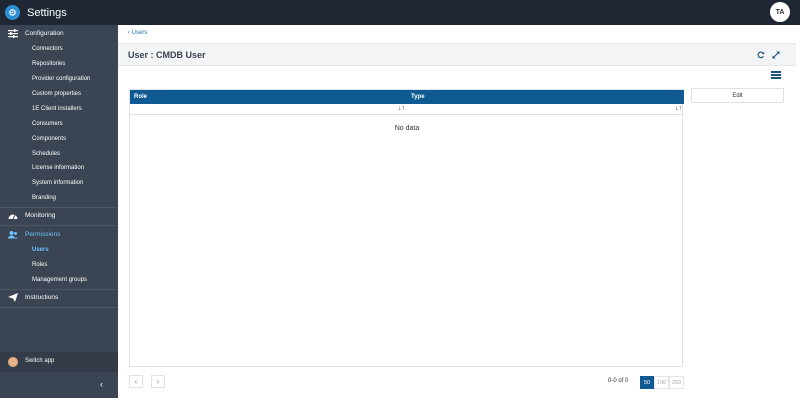 Image resolution: width=800 pixels, height=403 pixels. I want to click on paper-plane-icon, so click(13, 297).